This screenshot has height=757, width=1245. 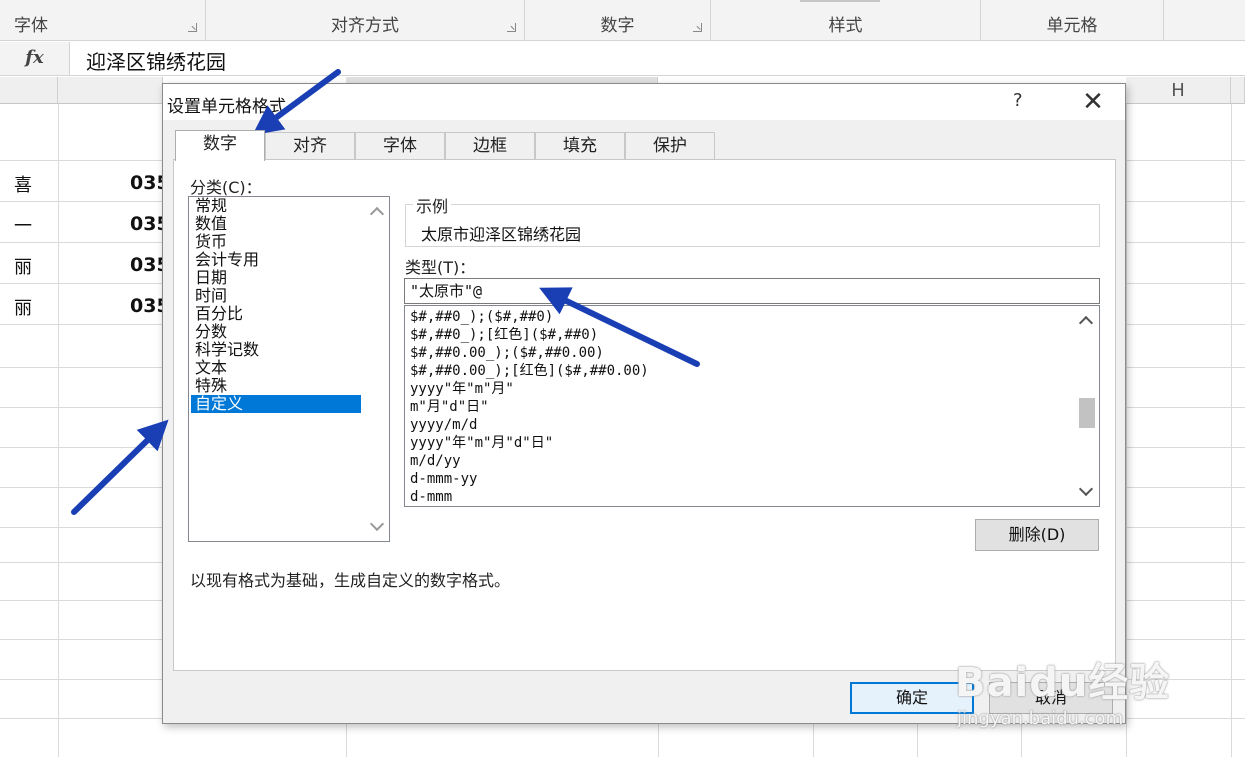 I want to click on tab-border: 边框, so click(x=490, y=146).